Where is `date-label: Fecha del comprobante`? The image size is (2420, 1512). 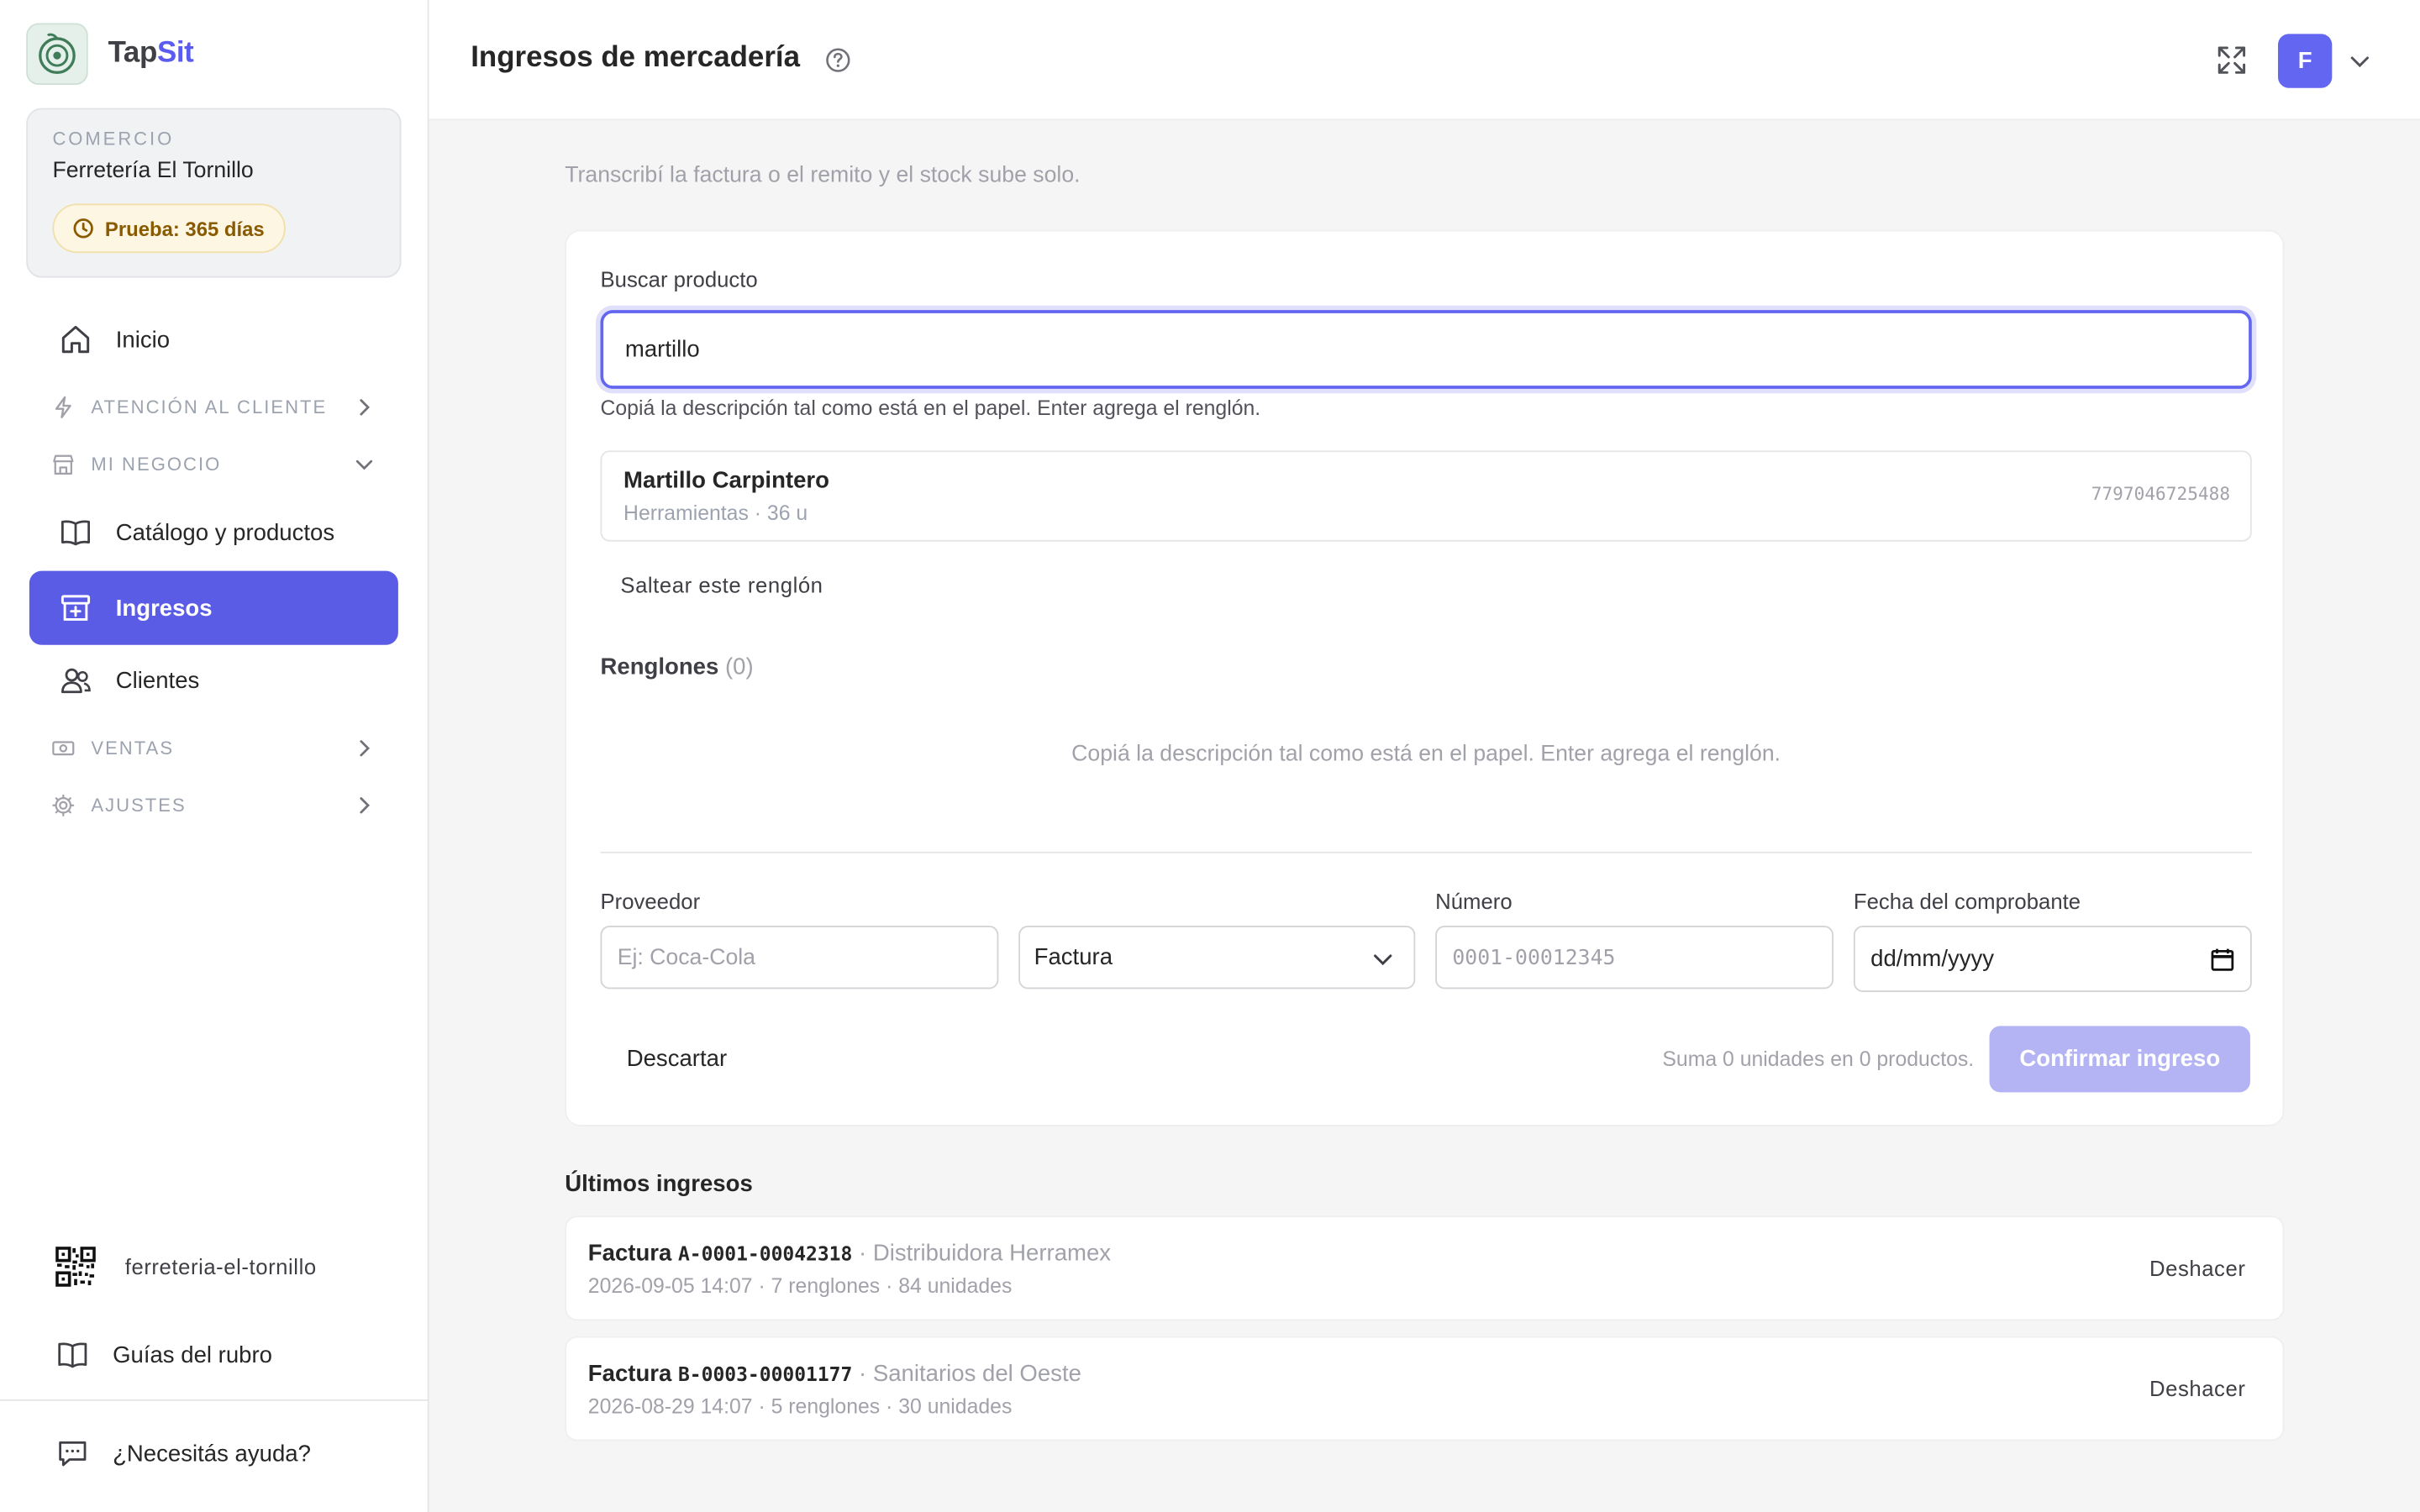 date-label: Fecha del comprobante is located at coordinates (1967, 901).